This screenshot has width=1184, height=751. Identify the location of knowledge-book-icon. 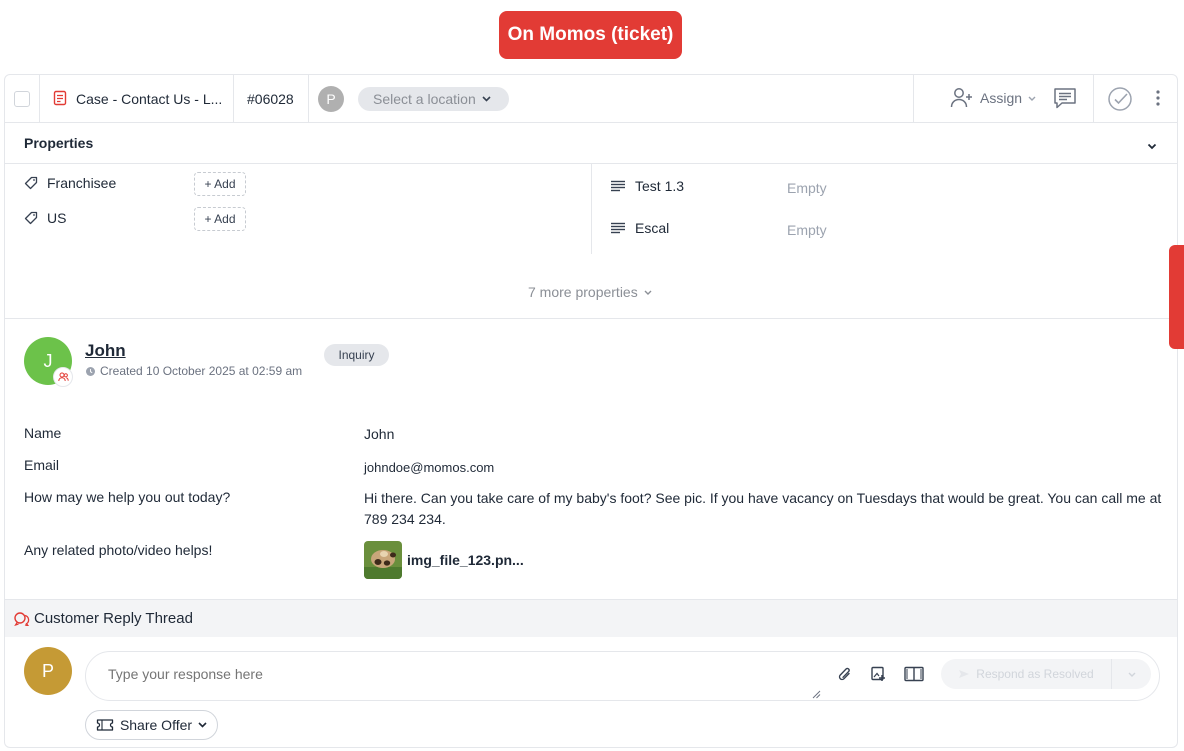
(914, 676).